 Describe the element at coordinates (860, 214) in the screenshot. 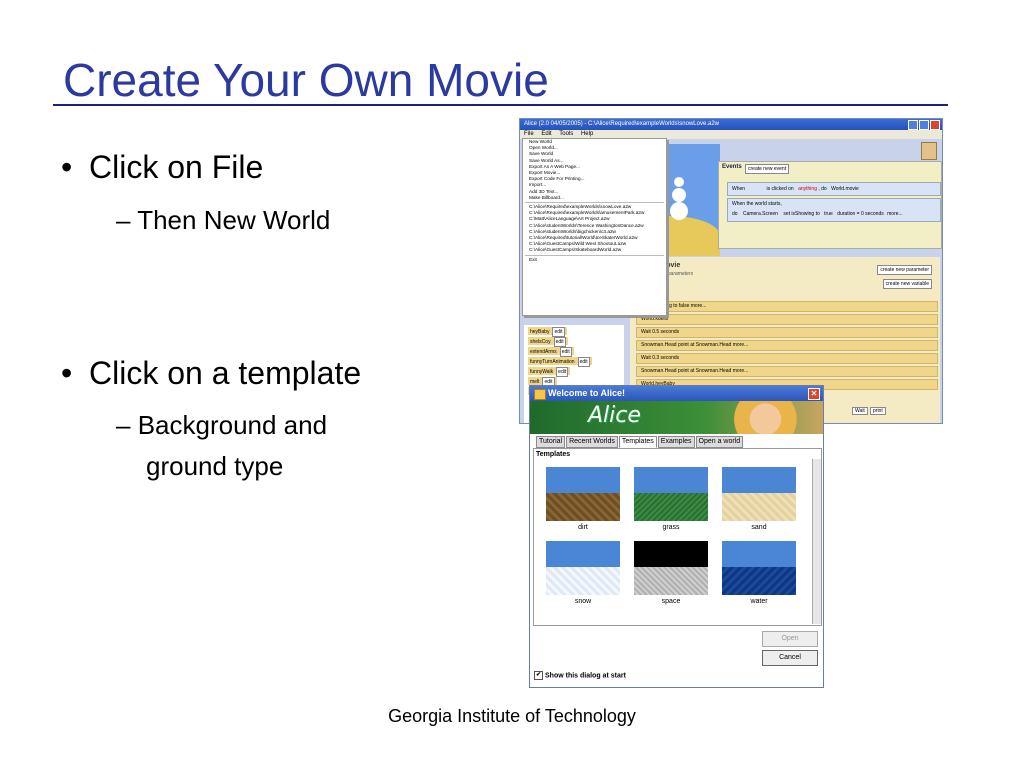

I see `event-duration-text: duration = 0 seconds` at that location.